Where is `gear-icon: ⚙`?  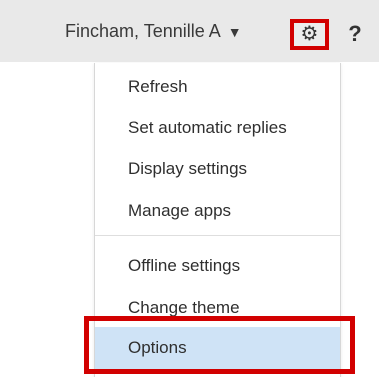
gear-icon: ⚙ is located at coordinates (309, 33).